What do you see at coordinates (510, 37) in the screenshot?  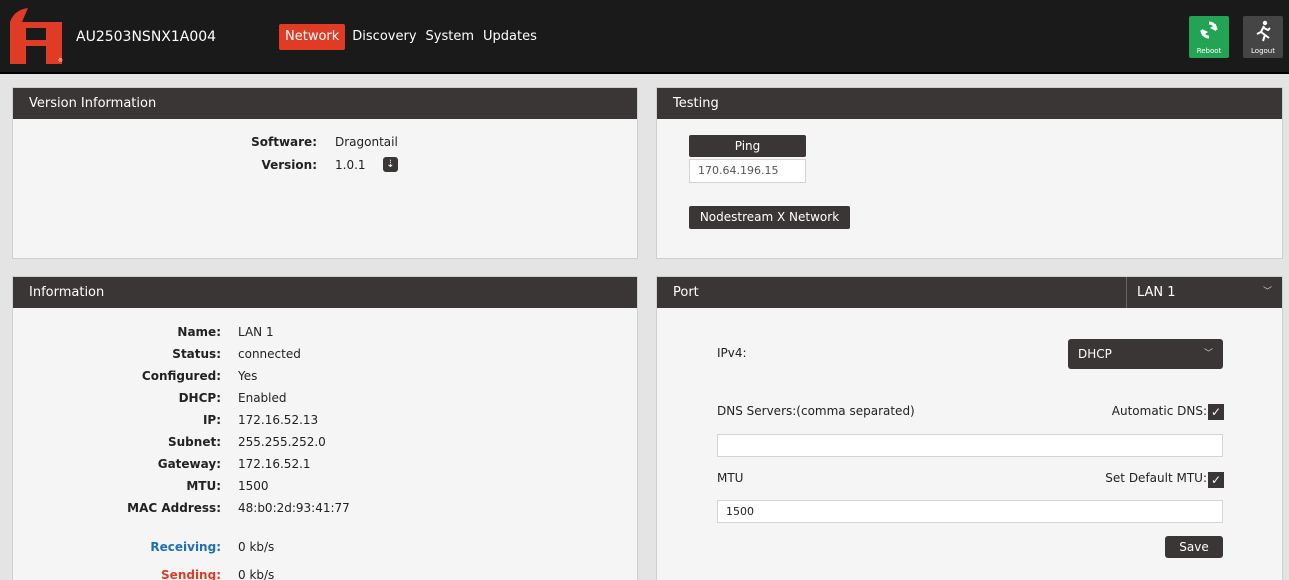 I see `nav-updates: Updates` at bounding box center [510, 37].